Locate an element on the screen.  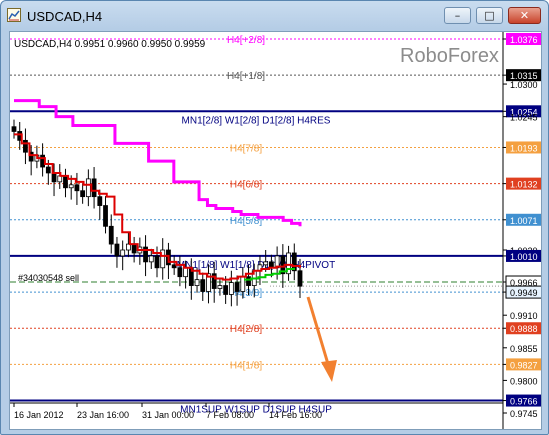
y-tick-label: 0.9910 is located at coordinates (524, 316).